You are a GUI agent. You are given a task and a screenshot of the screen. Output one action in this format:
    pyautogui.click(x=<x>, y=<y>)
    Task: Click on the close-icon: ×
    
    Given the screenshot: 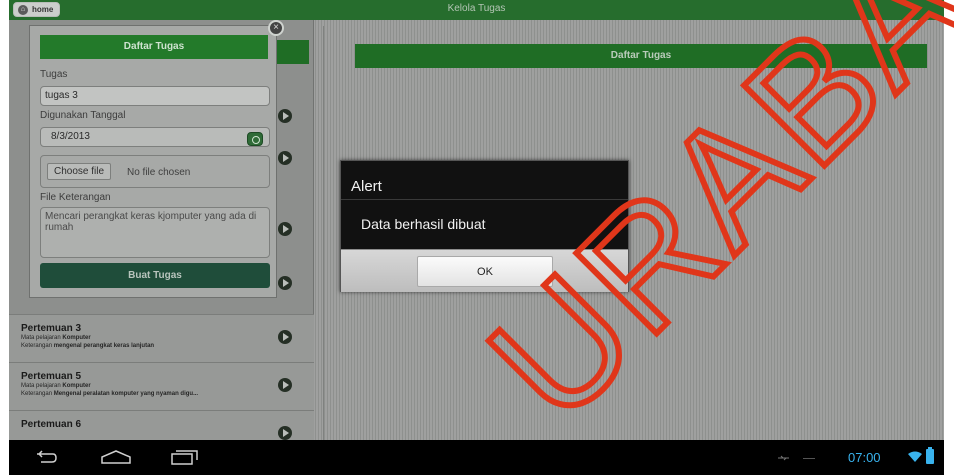 What is the action you would take?
    pyautogui.click(x=276, y=28)
    